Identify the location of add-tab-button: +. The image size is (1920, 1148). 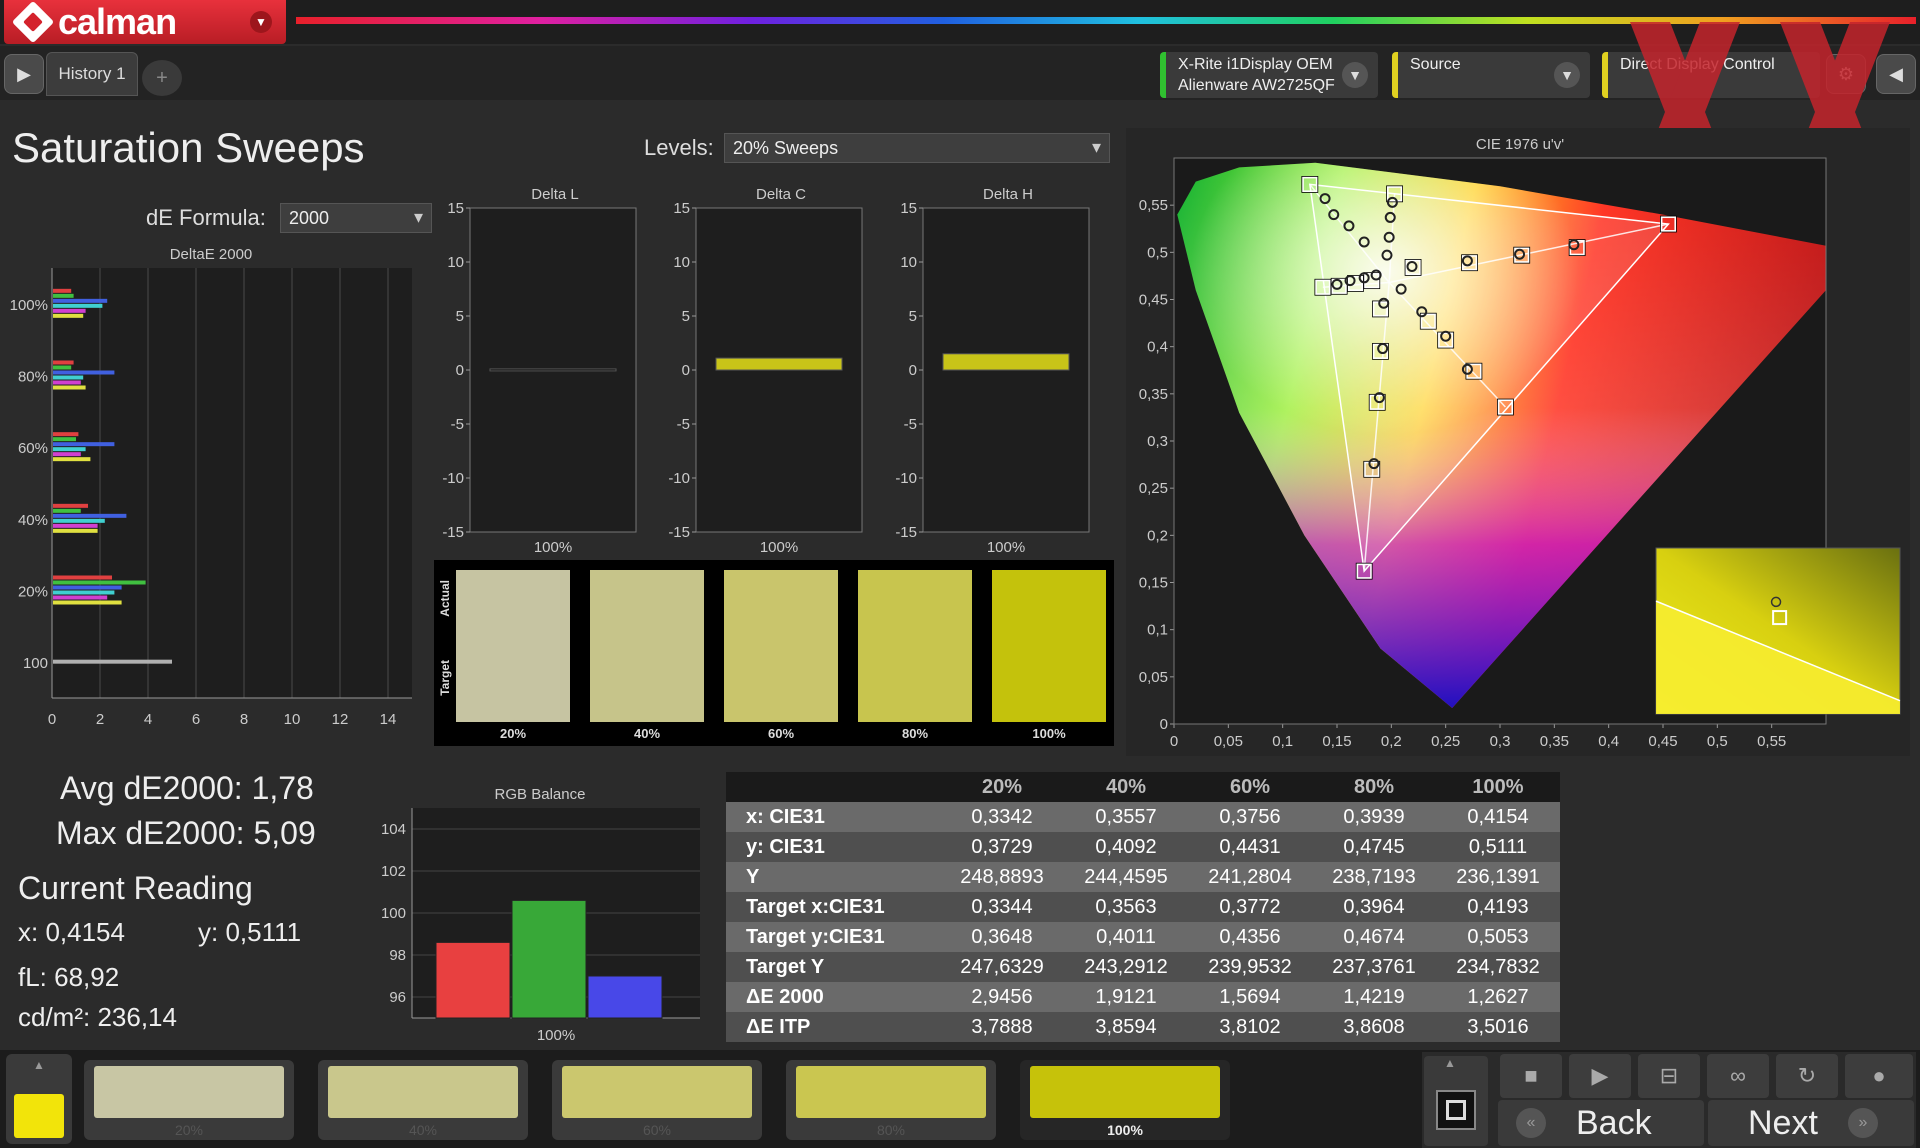
(162, 78).